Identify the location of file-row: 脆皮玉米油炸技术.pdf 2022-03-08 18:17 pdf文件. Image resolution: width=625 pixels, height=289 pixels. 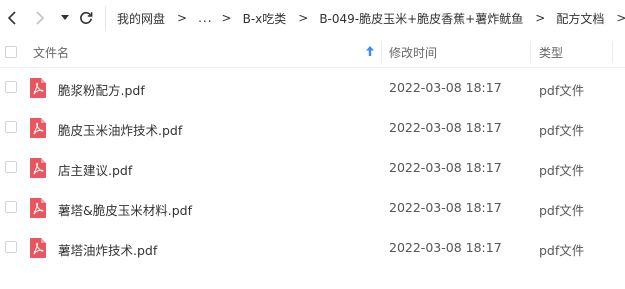
(312, 128).